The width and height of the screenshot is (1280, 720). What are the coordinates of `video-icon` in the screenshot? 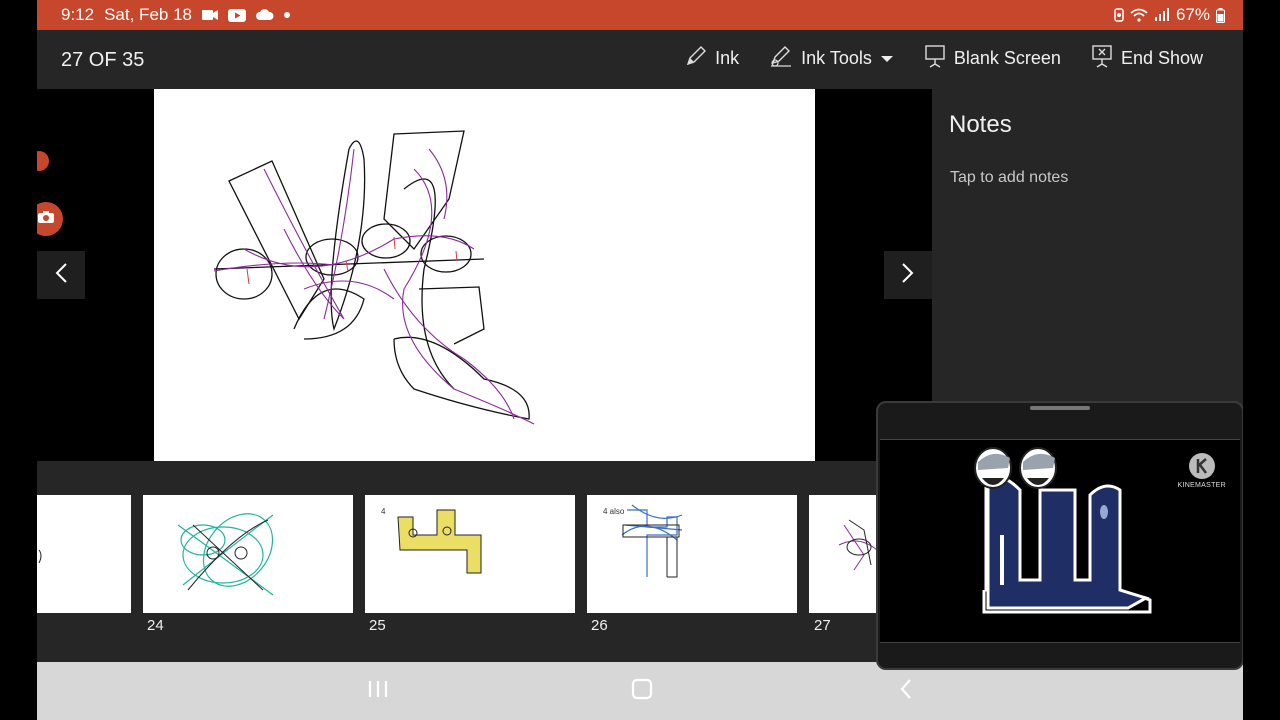 It's located at (209, 15).